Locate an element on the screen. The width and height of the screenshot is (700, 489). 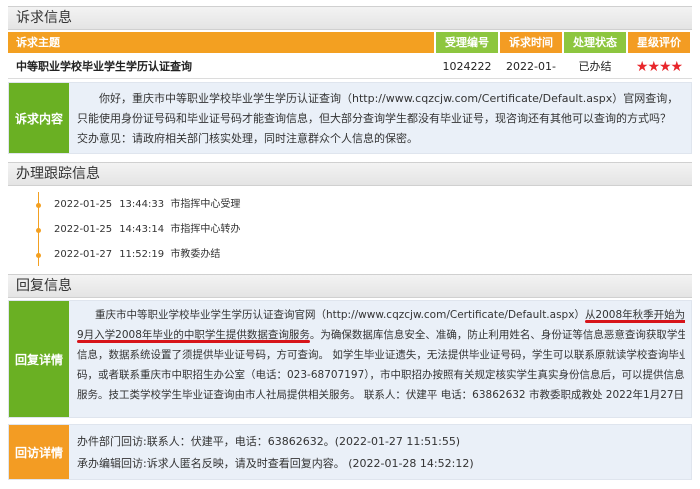
complaint-subject: 中等职业学校毕业学生学历认证查询 is located at coordinates (104, 66).